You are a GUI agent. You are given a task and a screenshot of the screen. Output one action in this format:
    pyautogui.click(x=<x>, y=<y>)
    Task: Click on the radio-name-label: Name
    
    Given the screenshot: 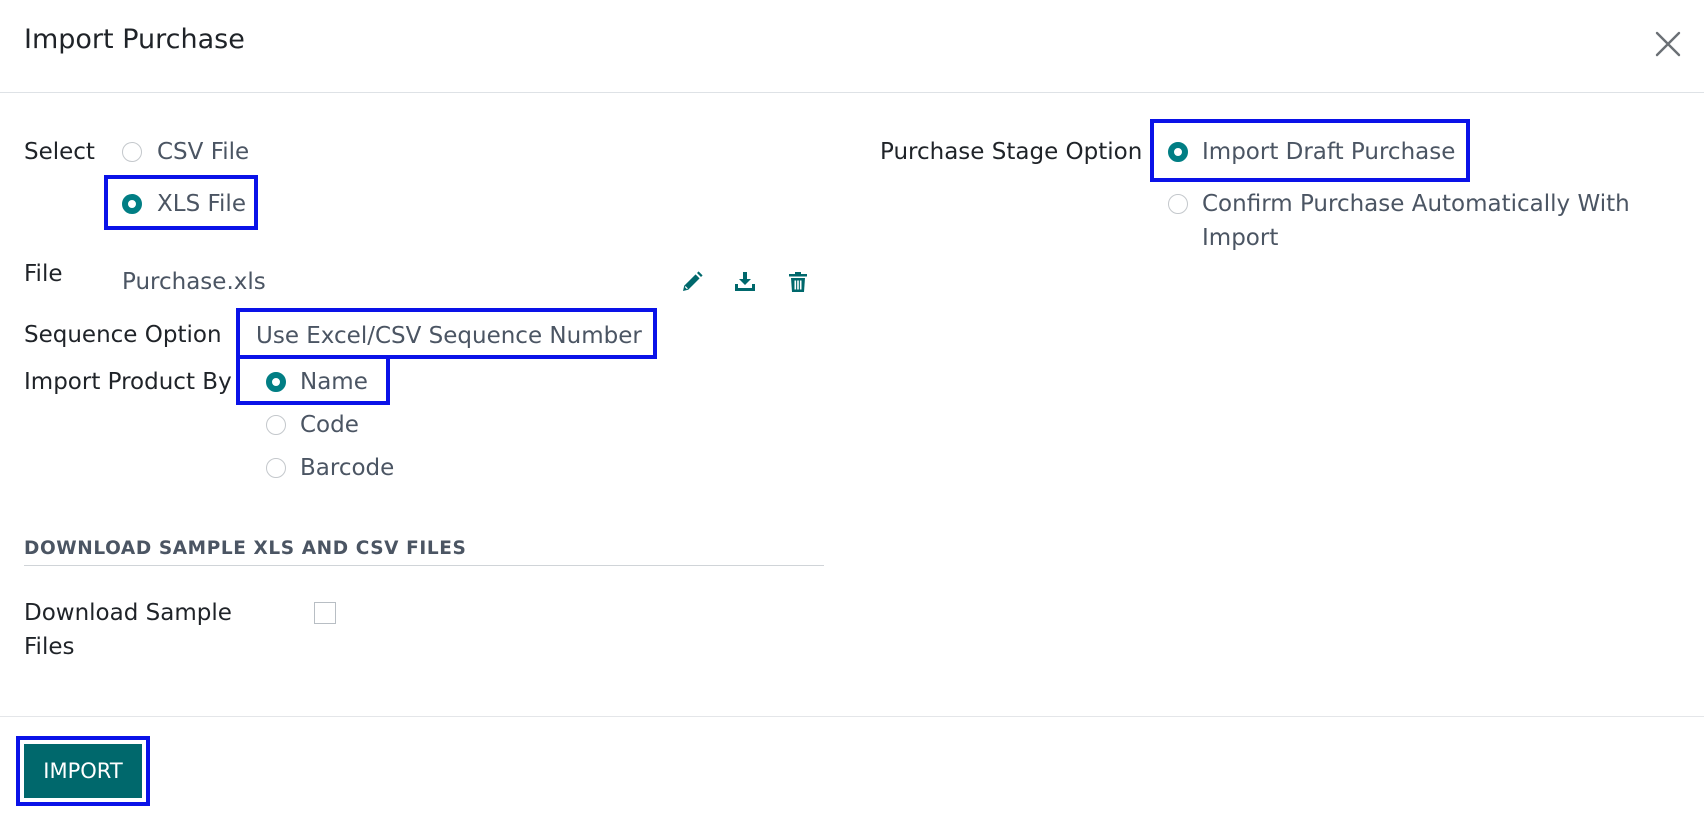 What is the action you would take?
    pyautogui.click(x=334, y=382)
    